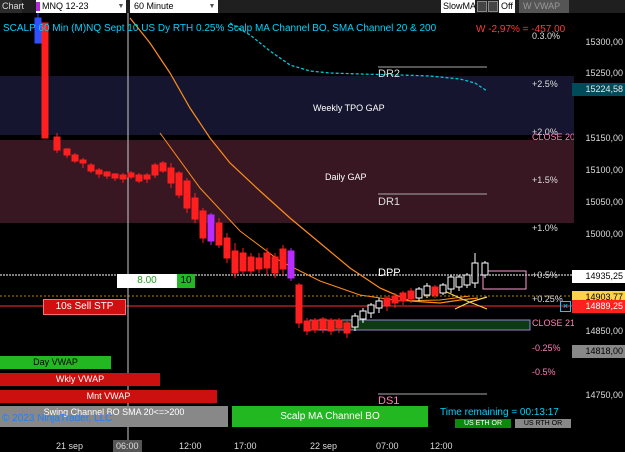  What do you see at coordinates (547, 299) in the screenshot?
I see `pct-label: +0.25%` at bounding box center [547, 299].